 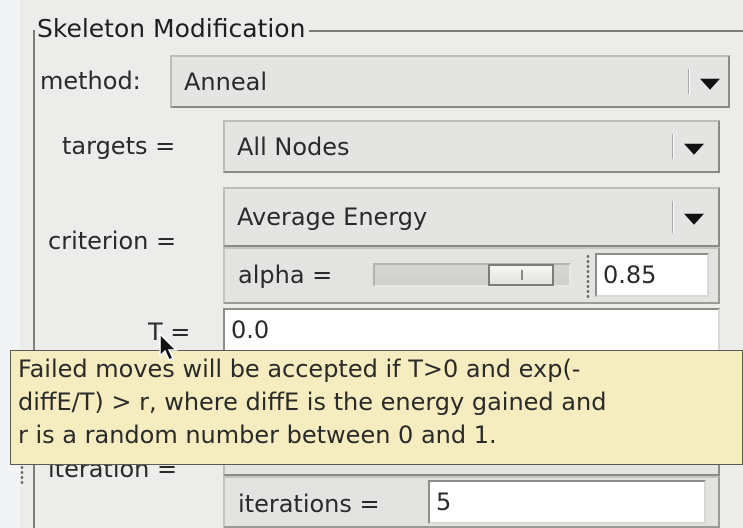 What do you see at coordinates (652, 275) in the screenshot?
I see `alpha-input: 0.85` at bounding box center [652, 275].